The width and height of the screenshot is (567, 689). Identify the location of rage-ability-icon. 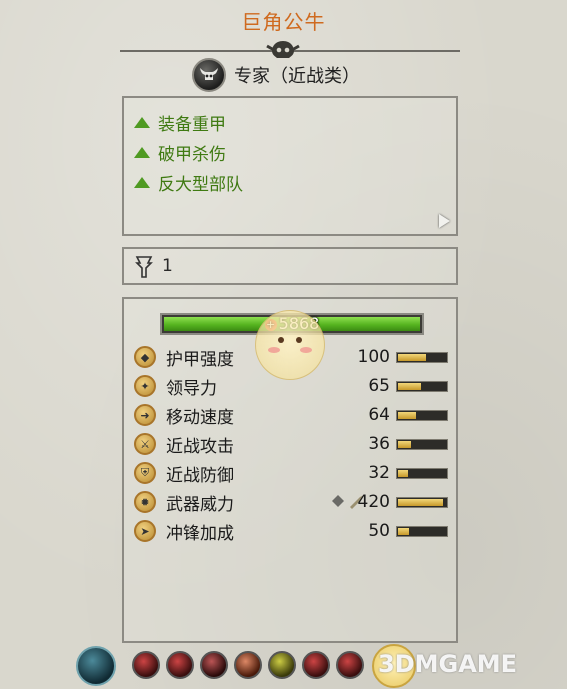
(350, 665).